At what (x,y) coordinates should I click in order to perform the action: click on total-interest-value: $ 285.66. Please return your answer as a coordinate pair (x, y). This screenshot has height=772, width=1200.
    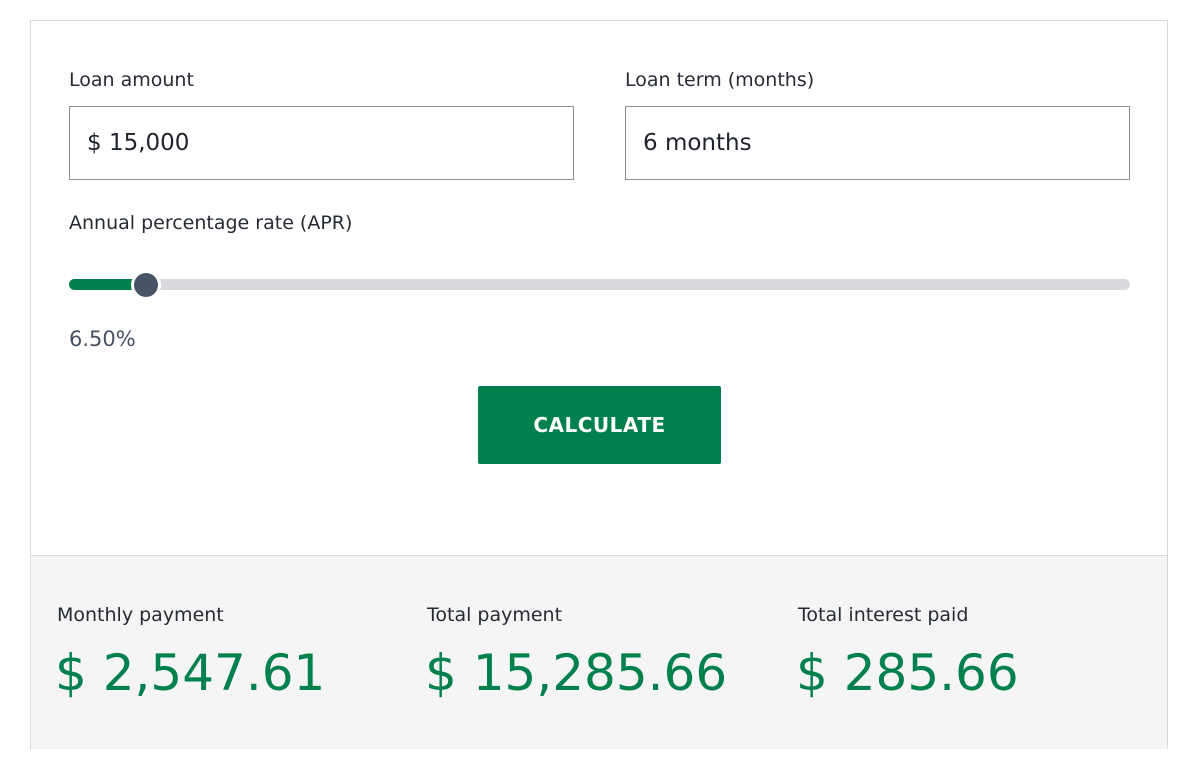
    Looking at the image, I should click on (907, 673).